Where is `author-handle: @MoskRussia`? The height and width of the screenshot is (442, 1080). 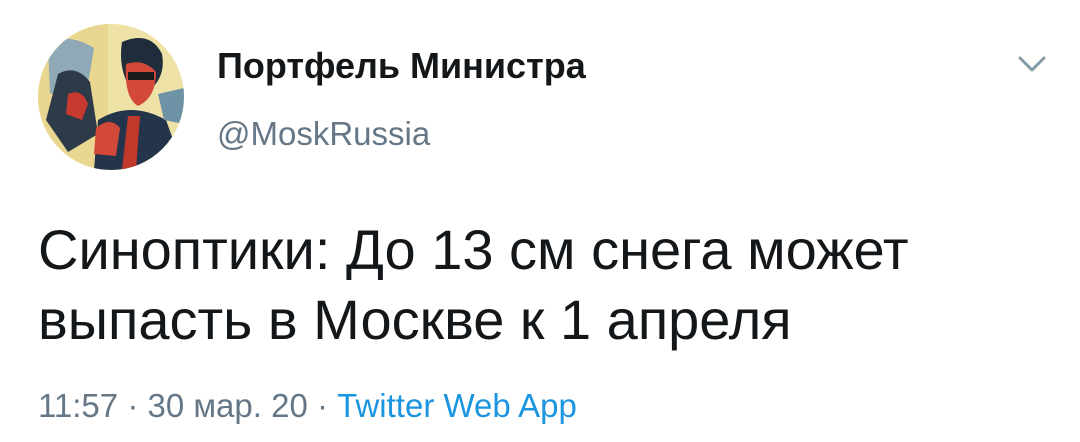
author-handle: @MoskRussia is located at coordinates (323, 134).